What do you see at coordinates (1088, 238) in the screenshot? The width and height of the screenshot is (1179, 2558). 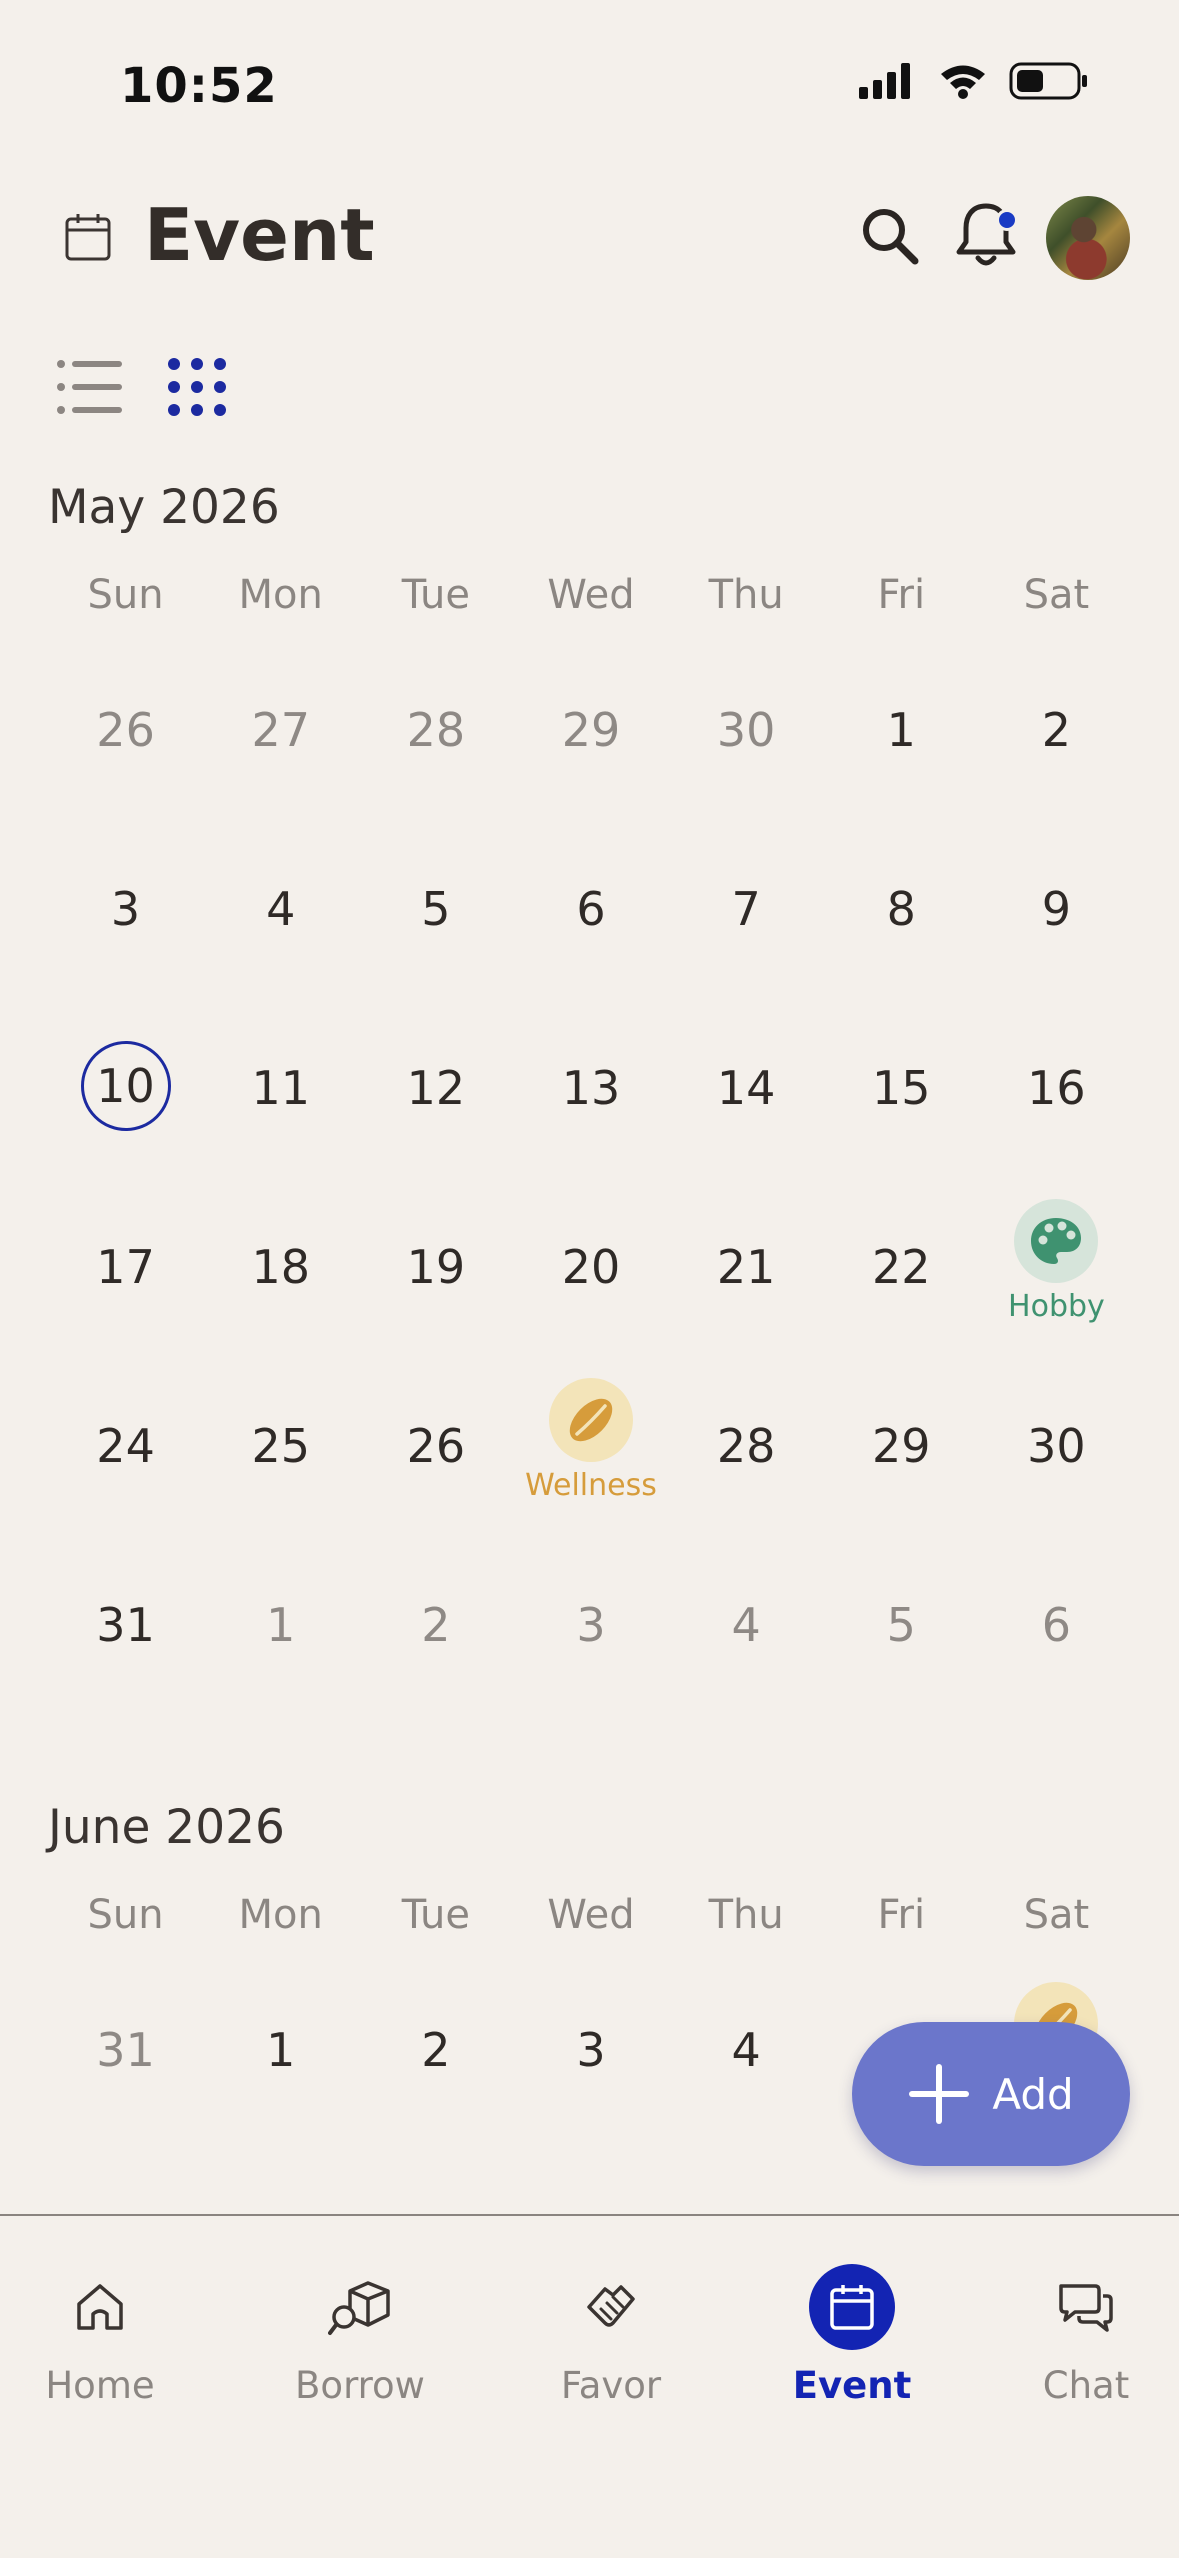 I see `avatar` at bounding box center [1088, 238].